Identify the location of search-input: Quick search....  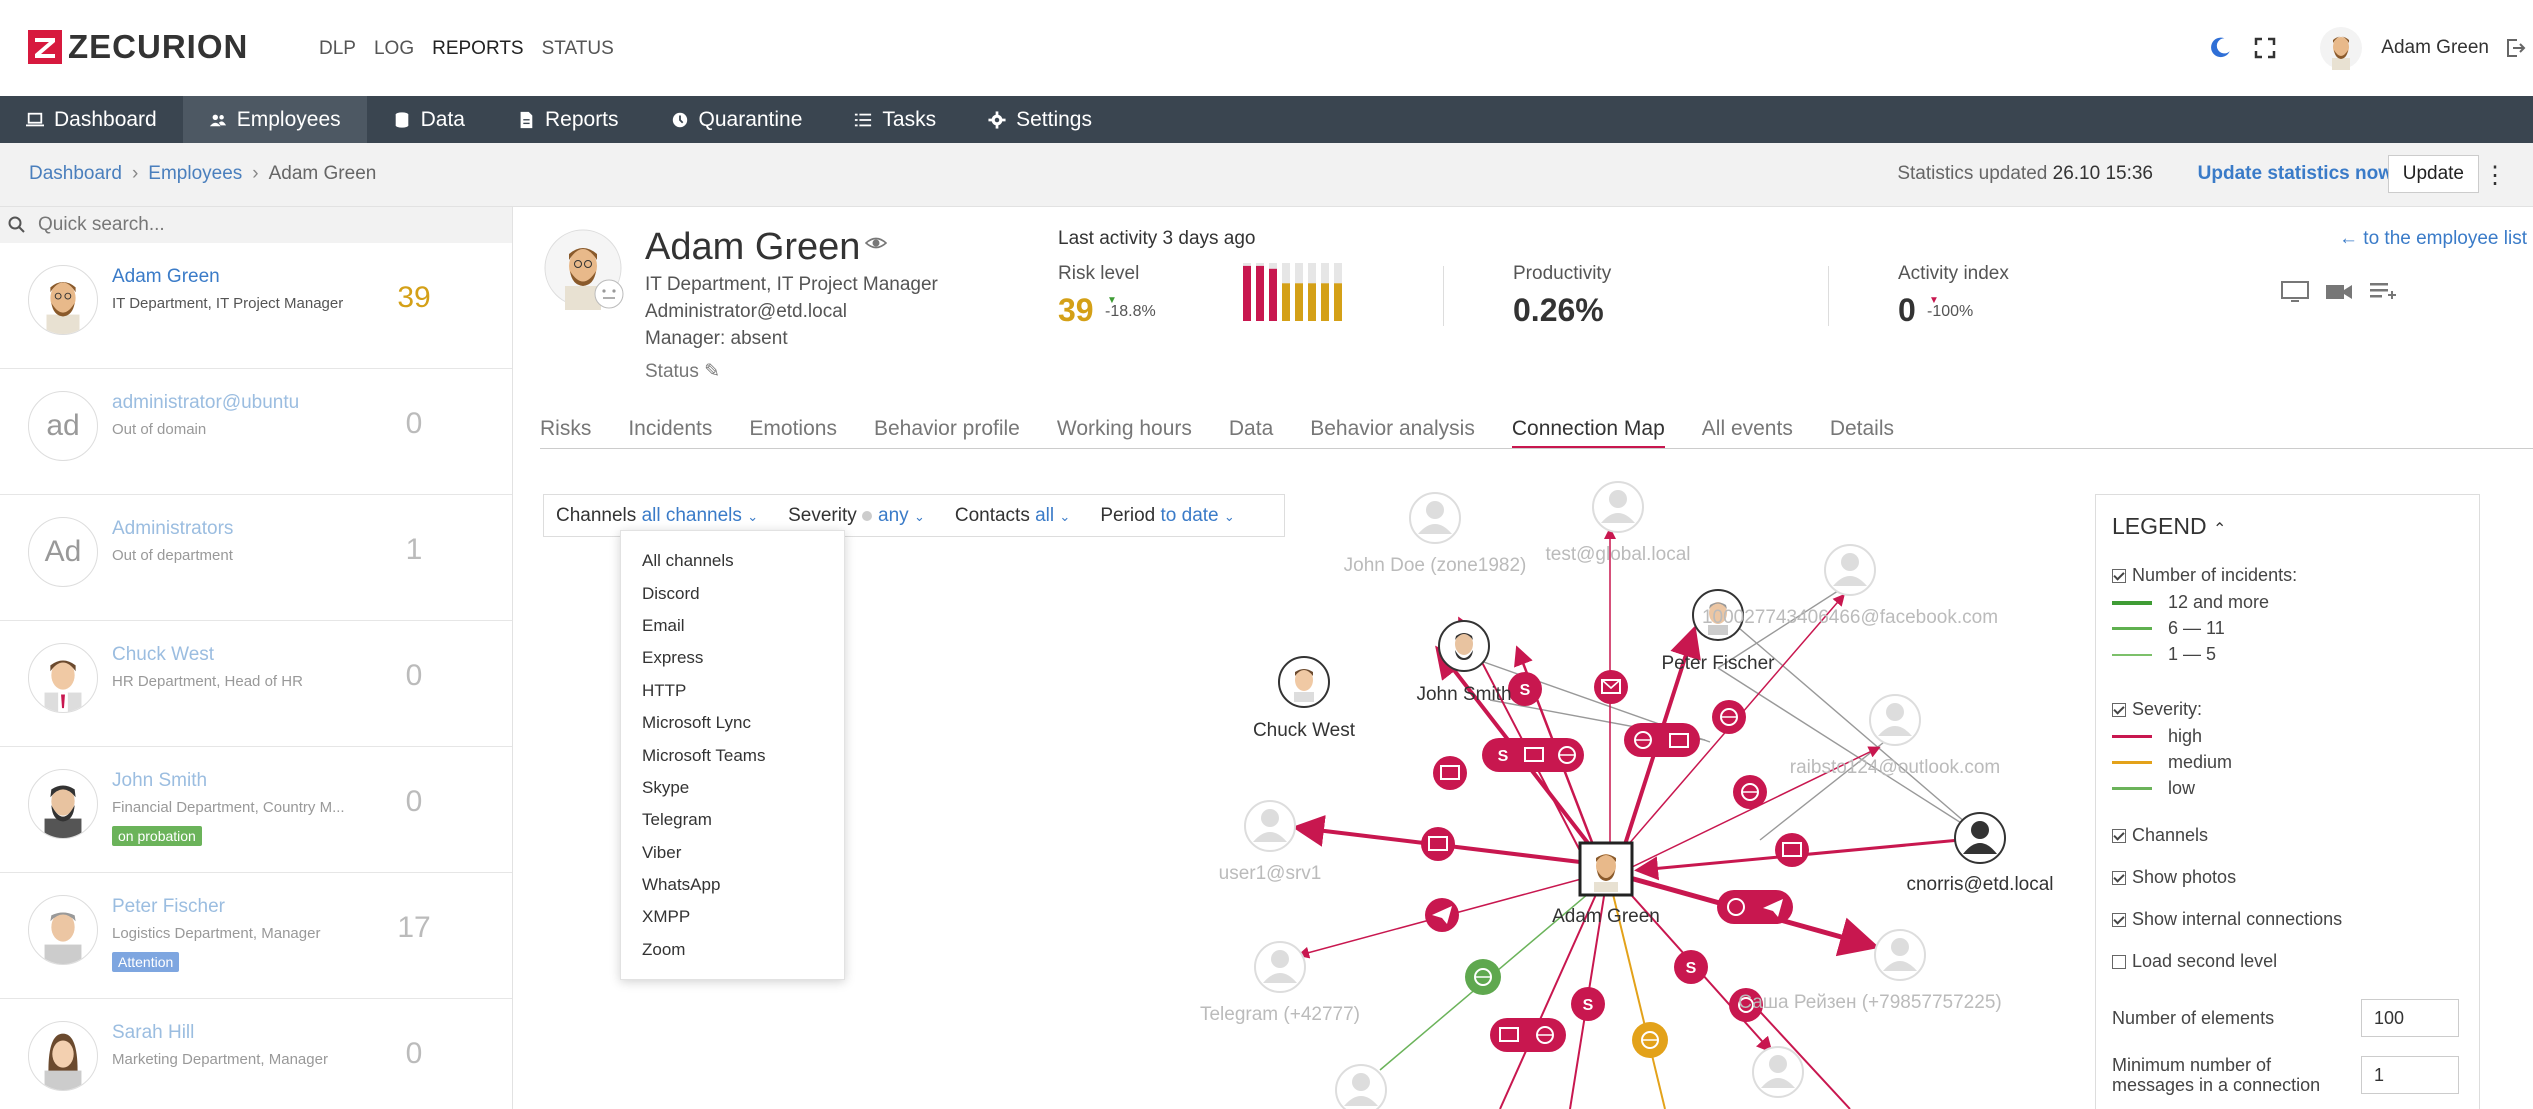
(256, 225).